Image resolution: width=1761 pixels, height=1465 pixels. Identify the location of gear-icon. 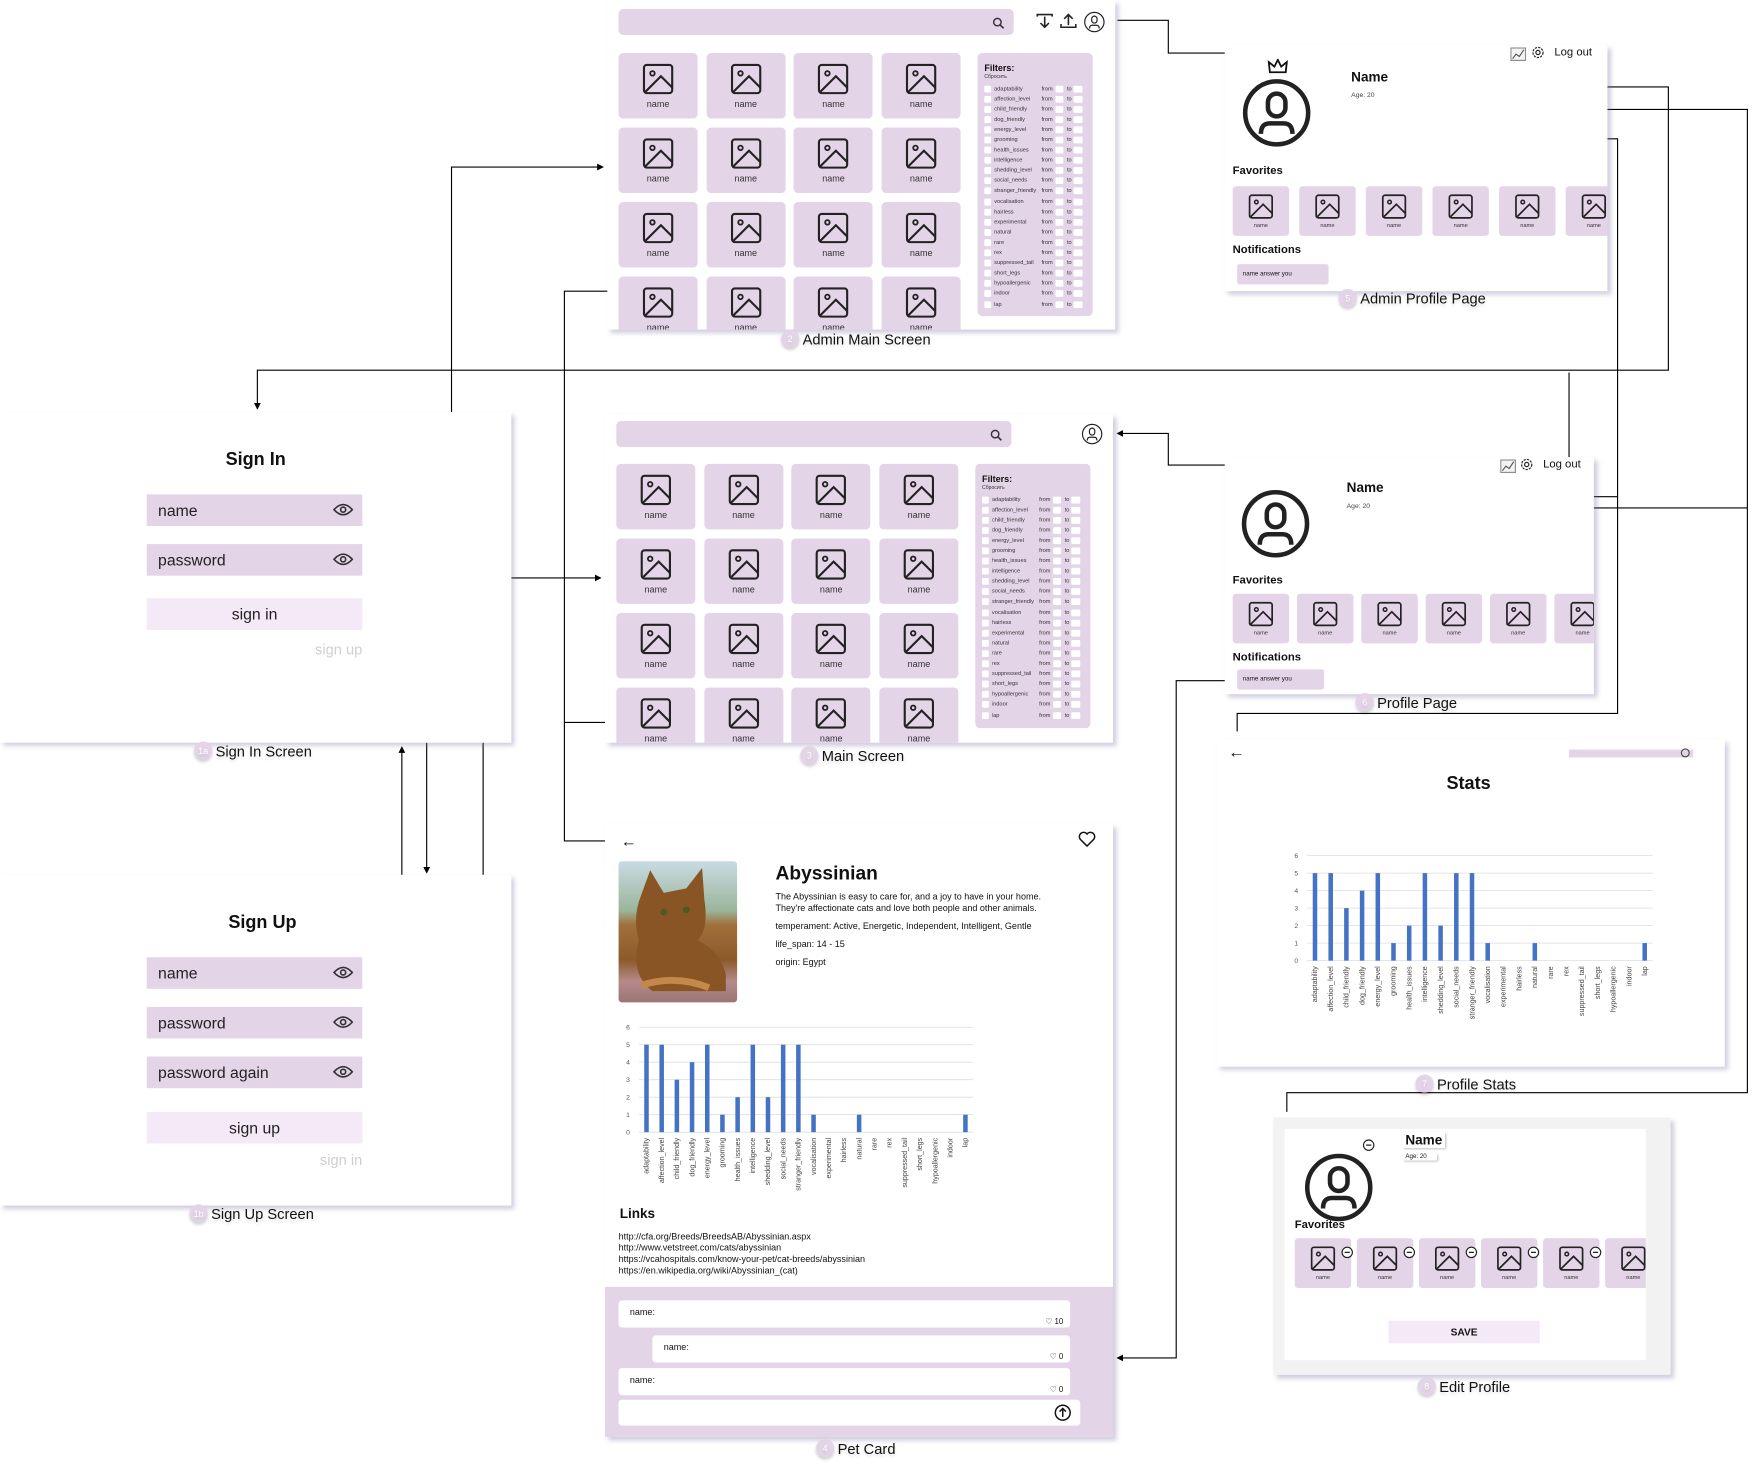
(1526, 467).